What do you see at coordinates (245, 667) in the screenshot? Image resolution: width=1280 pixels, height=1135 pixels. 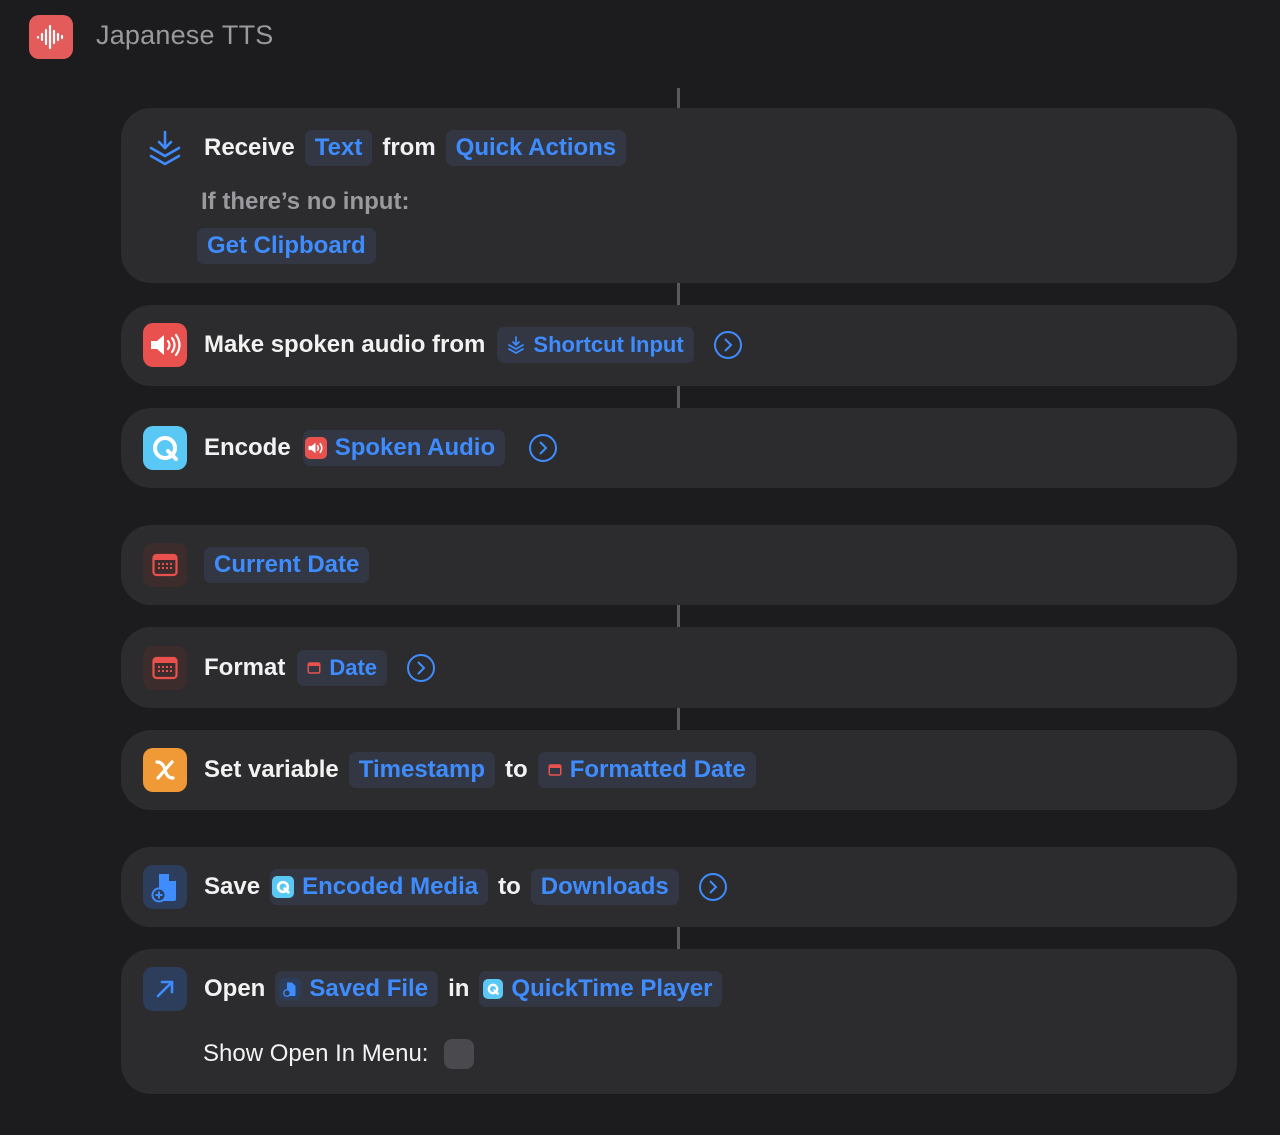 I see `format-verb: Format` at bounding box center [245, 667].